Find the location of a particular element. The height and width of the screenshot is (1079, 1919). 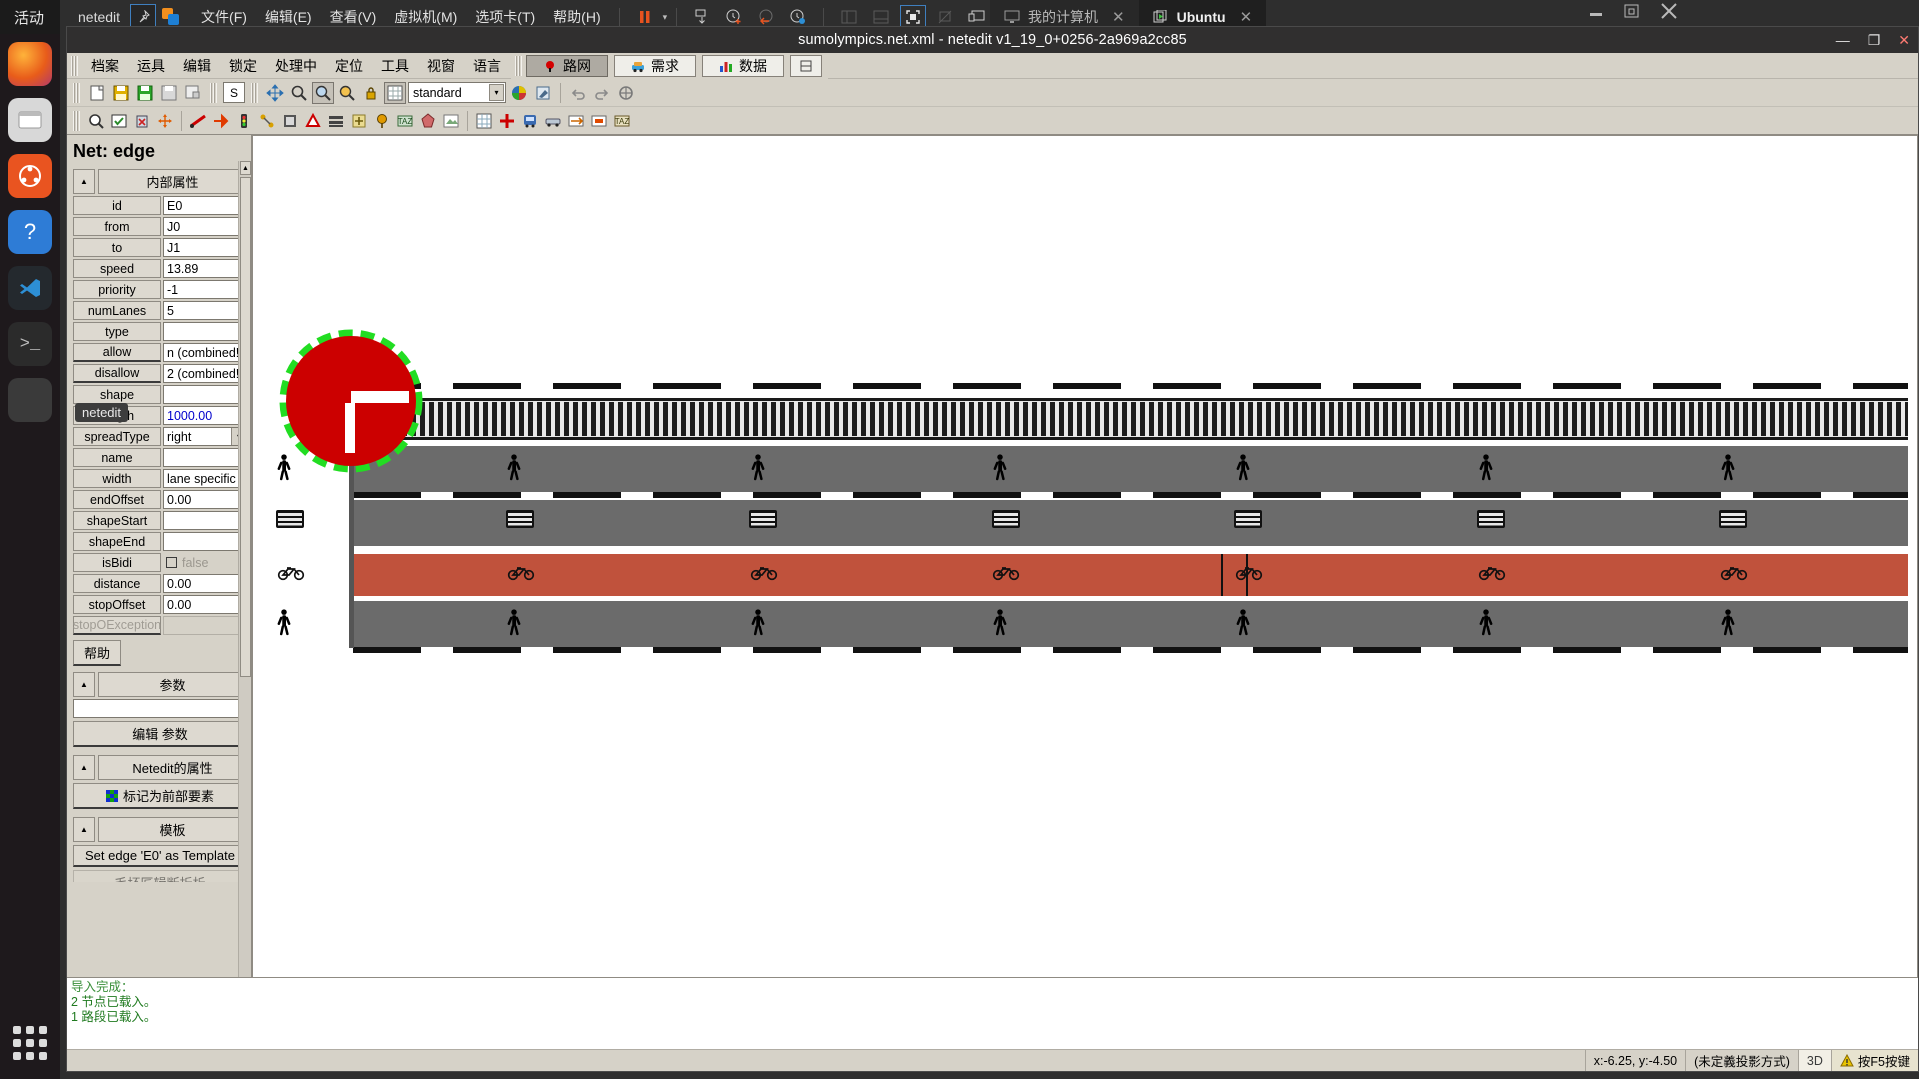

message-log: 导入完成： 2 节点已载入。 1 路段已载入。 is located at coordinates (992, 1013).